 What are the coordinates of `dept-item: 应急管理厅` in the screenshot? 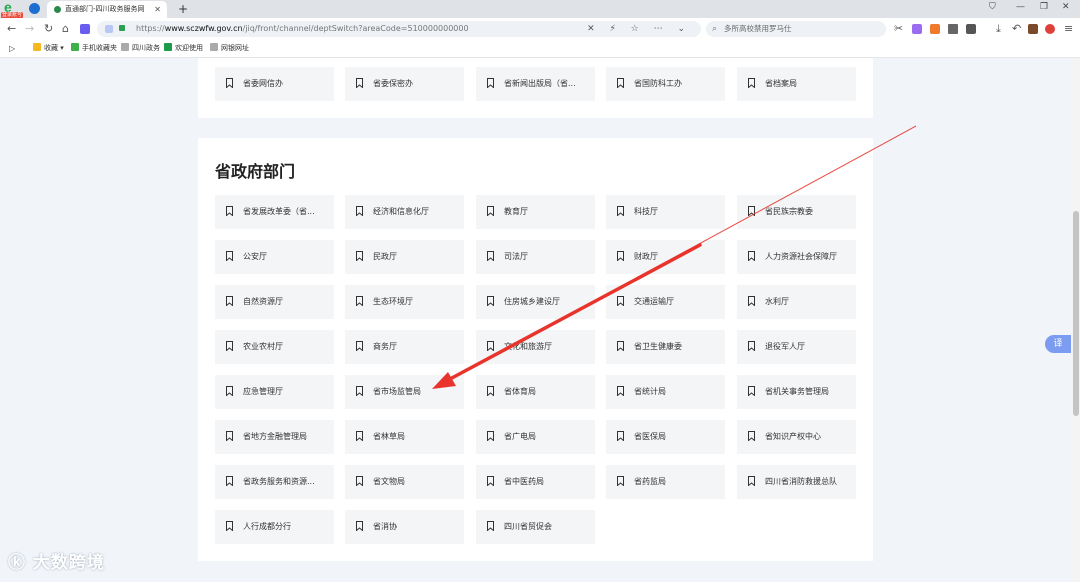 It's located at (274, 392).